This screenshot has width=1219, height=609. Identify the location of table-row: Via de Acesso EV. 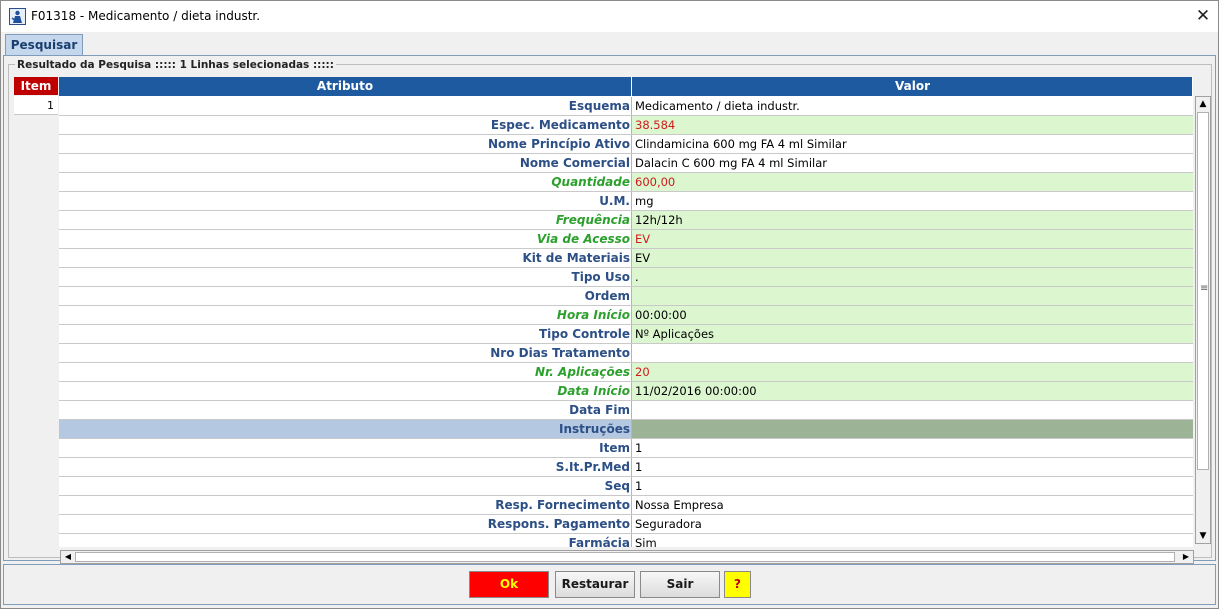
(626, 239).